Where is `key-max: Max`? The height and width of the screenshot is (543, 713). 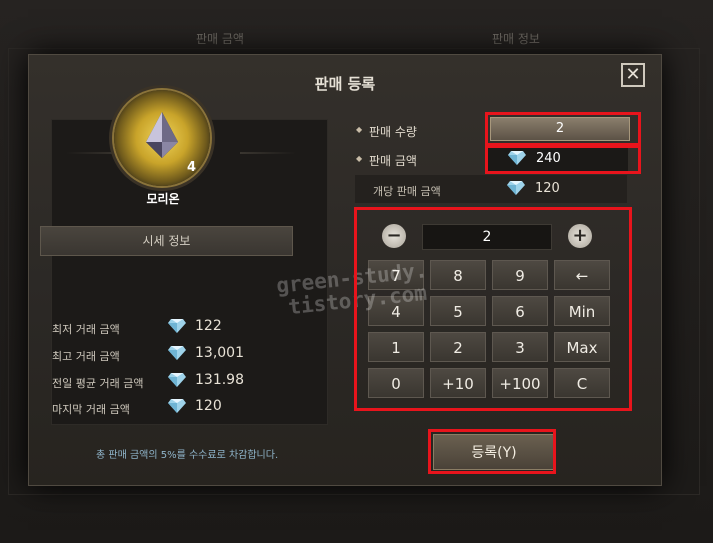
key-max: Max is located at coordinates (582, 347).